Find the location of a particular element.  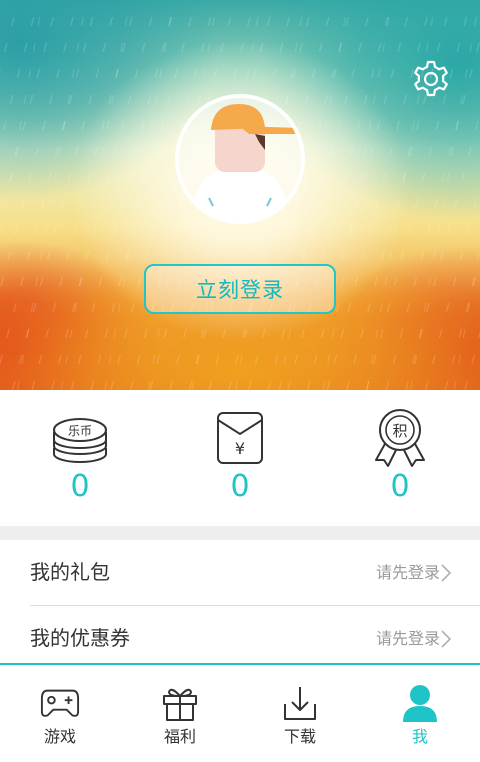

wallet-yuan-icon: ¥ is located at coordinates (240, 438).